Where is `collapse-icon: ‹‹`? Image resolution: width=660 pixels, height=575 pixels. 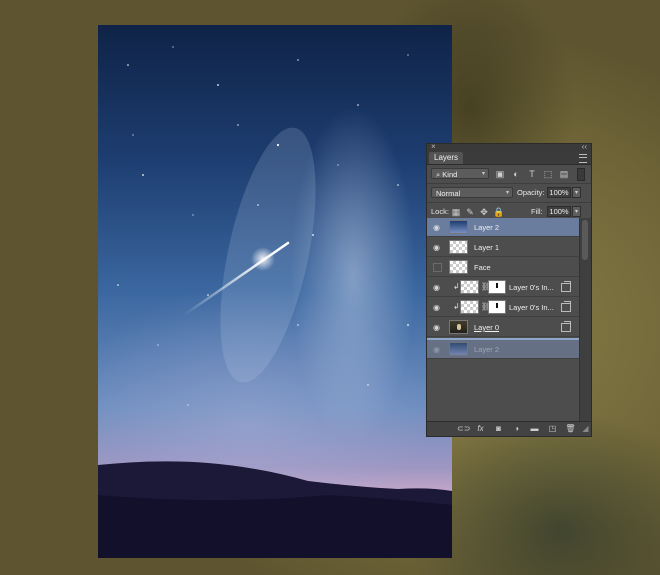 collapse-icon: ‹‹ is located at coordinates (584, 146).